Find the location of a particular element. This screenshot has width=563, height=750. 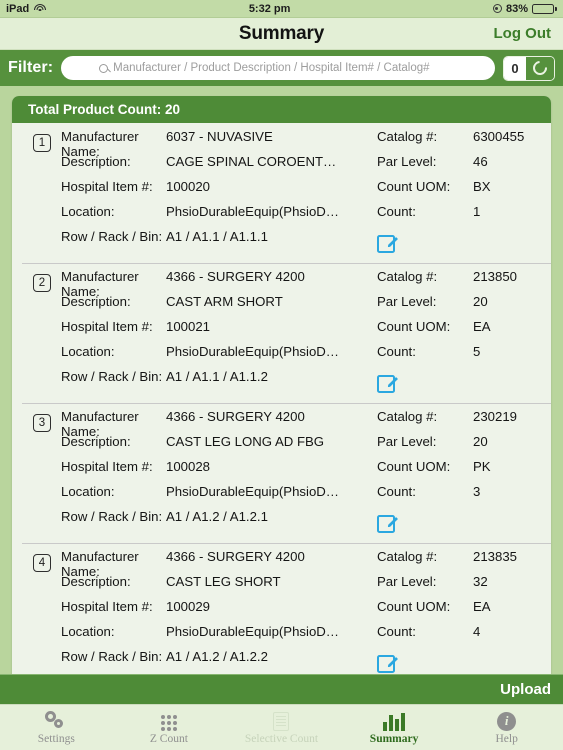

field-row-rack-bin-value: A1 / A1.2 / A1.2.2 is located at coordinates (217, 656).